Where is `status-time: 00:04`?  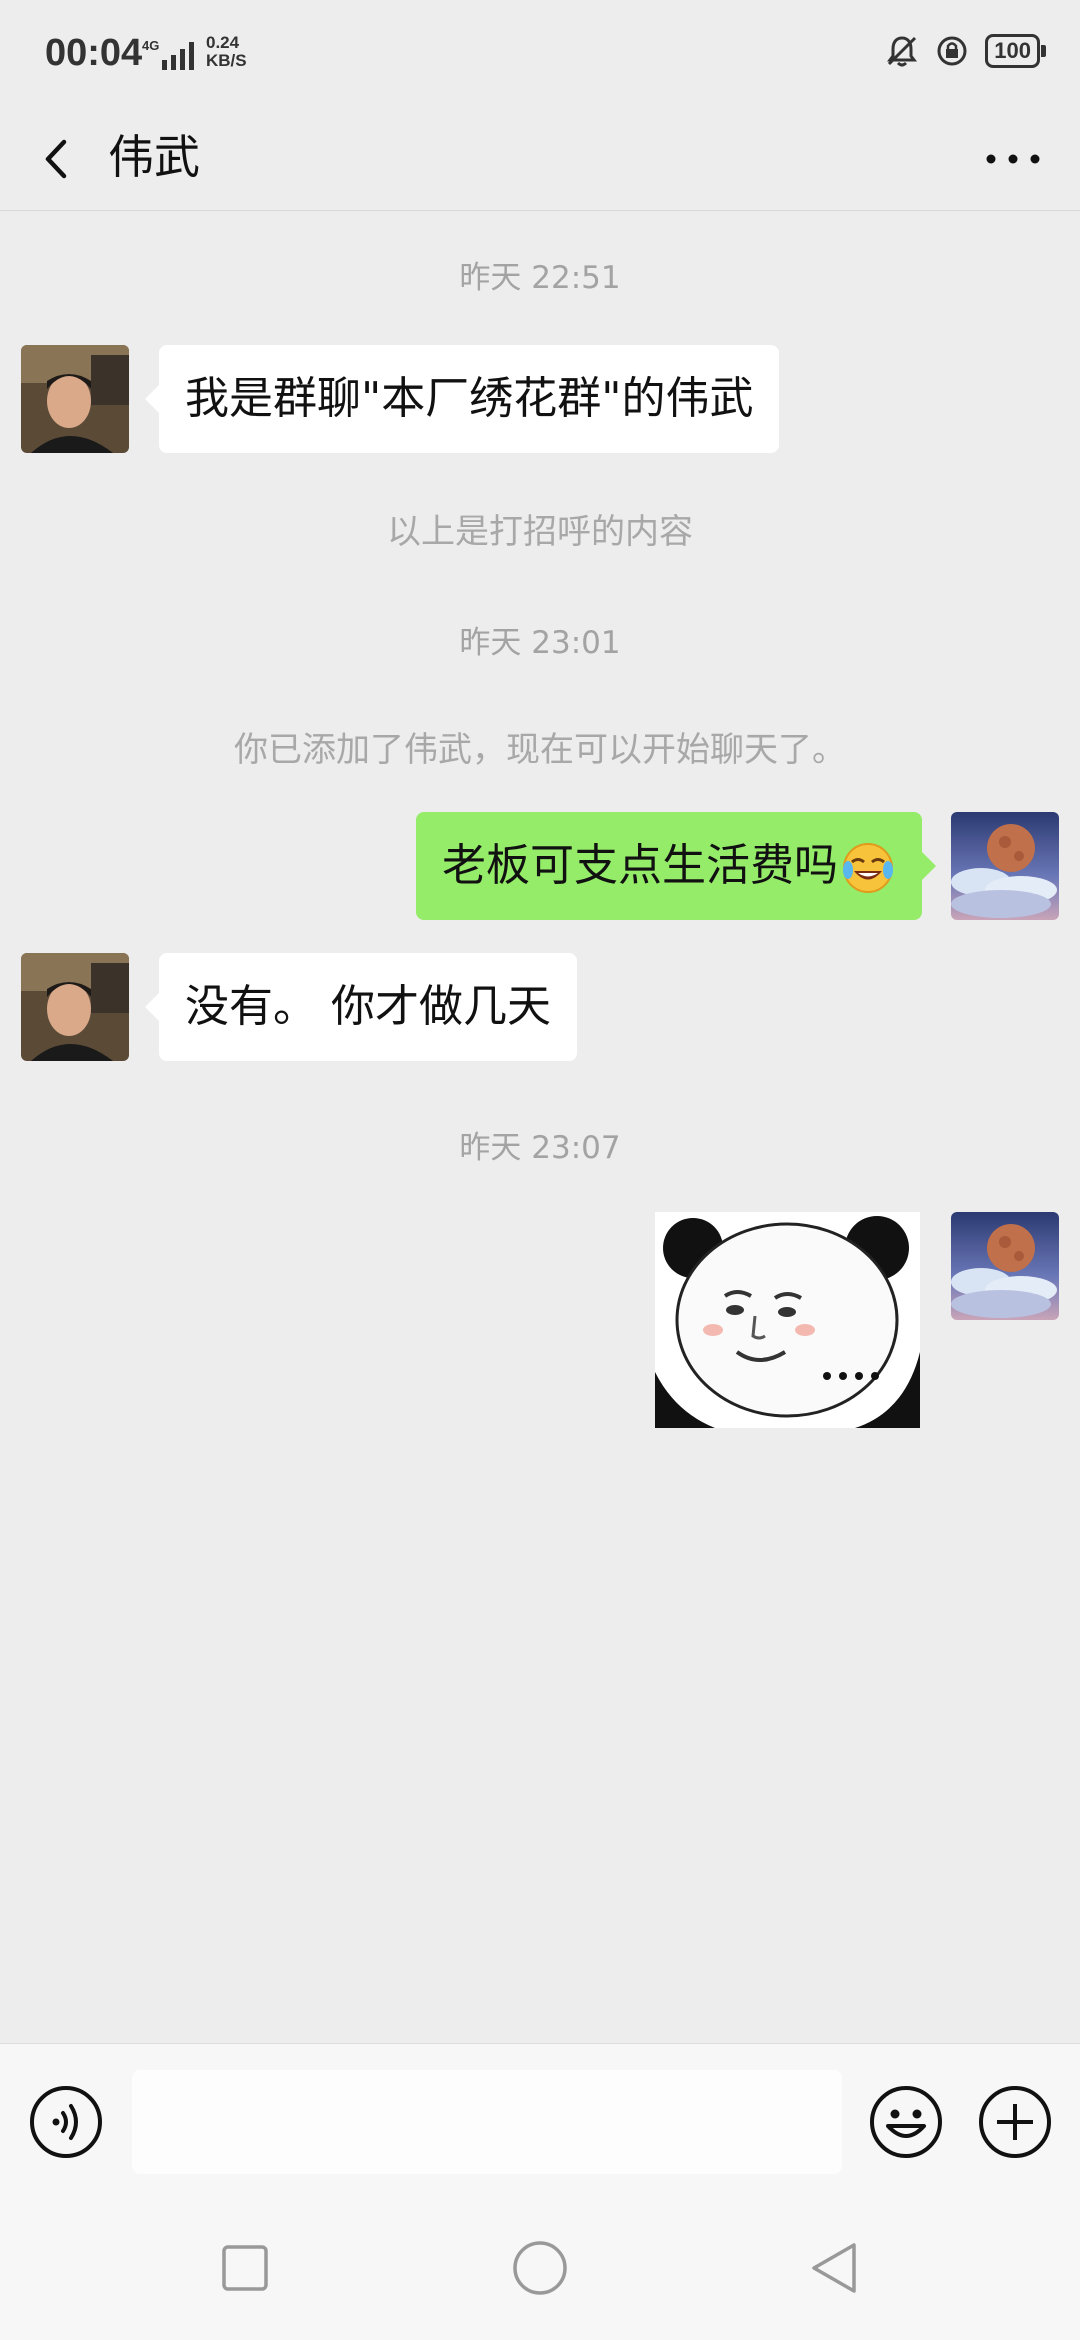
status-time: 00:04 is located at coordinates (94, 53).